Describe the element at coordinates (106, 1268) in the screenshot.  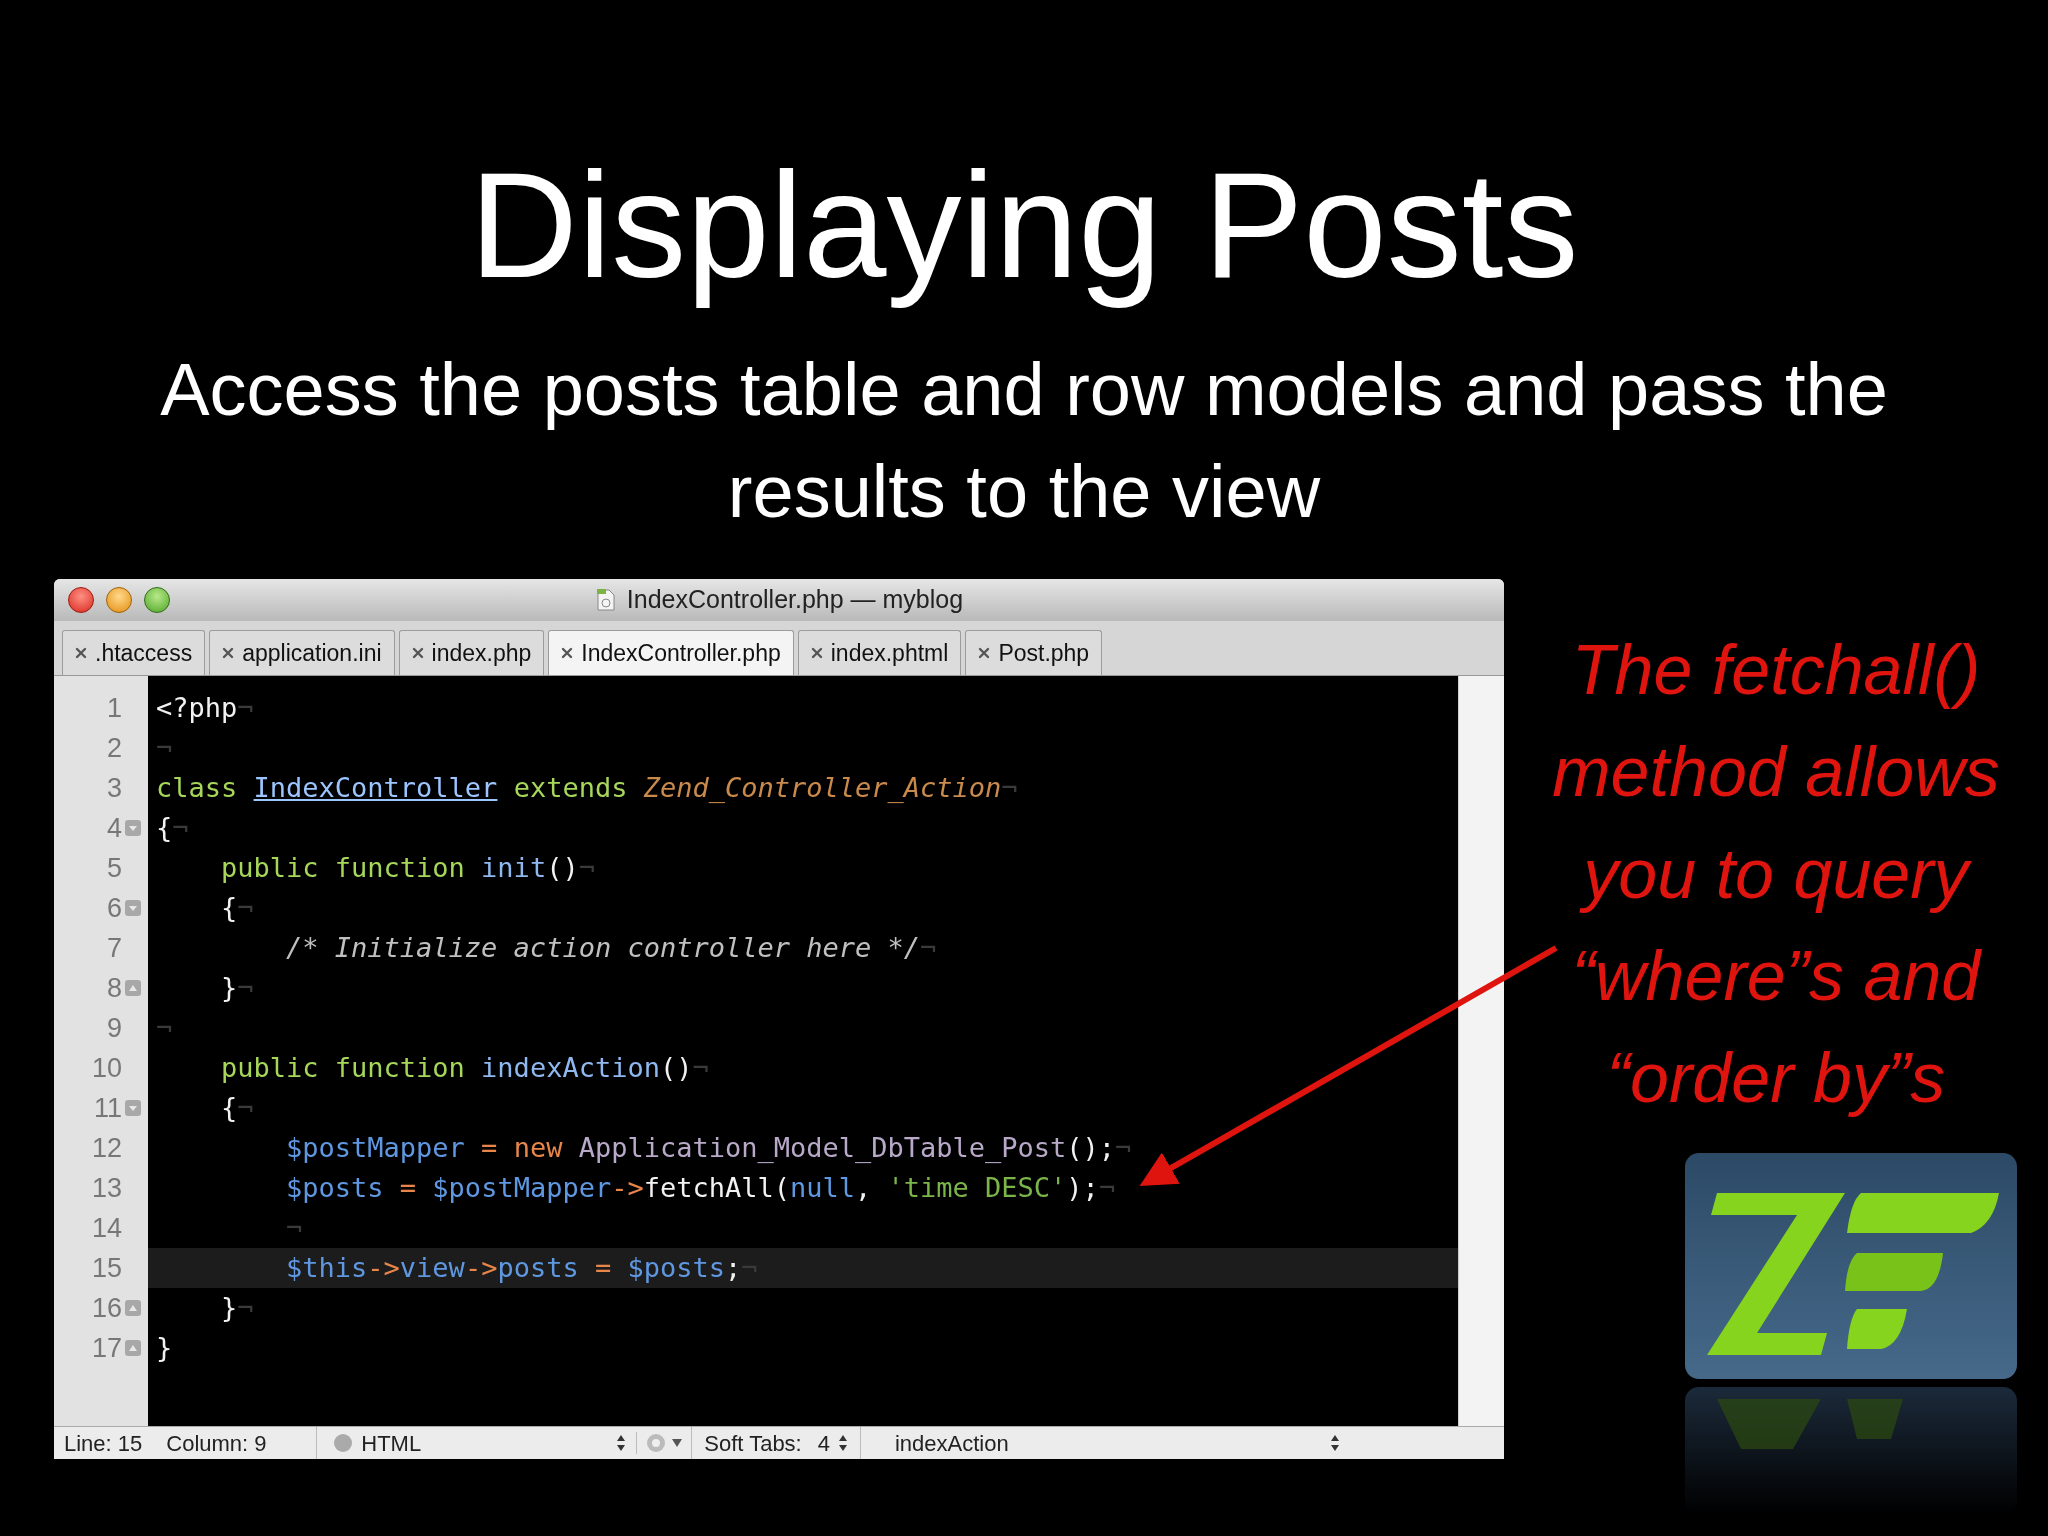
I see `line-number: 15` at that location.